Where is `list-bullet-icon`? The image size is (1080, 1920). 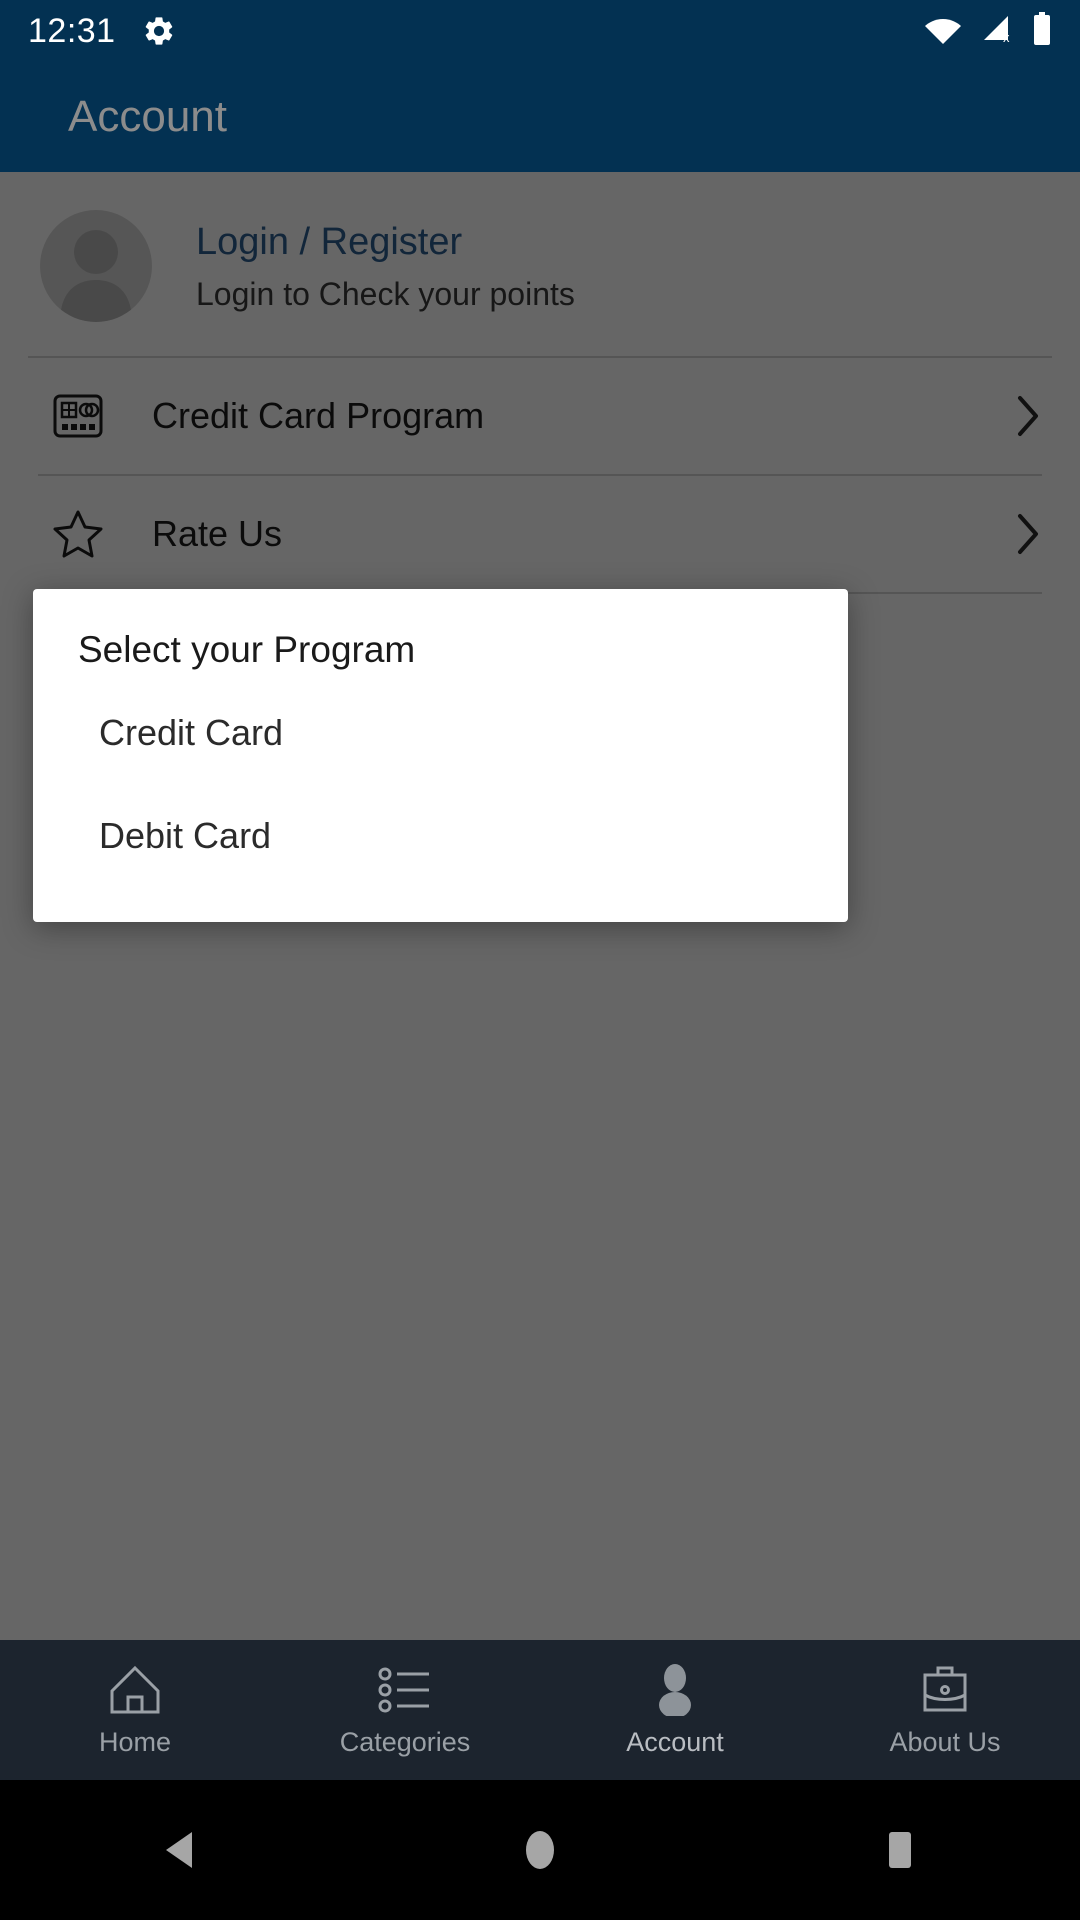
list-bullet-icon is located at coordinates (405, 1690).